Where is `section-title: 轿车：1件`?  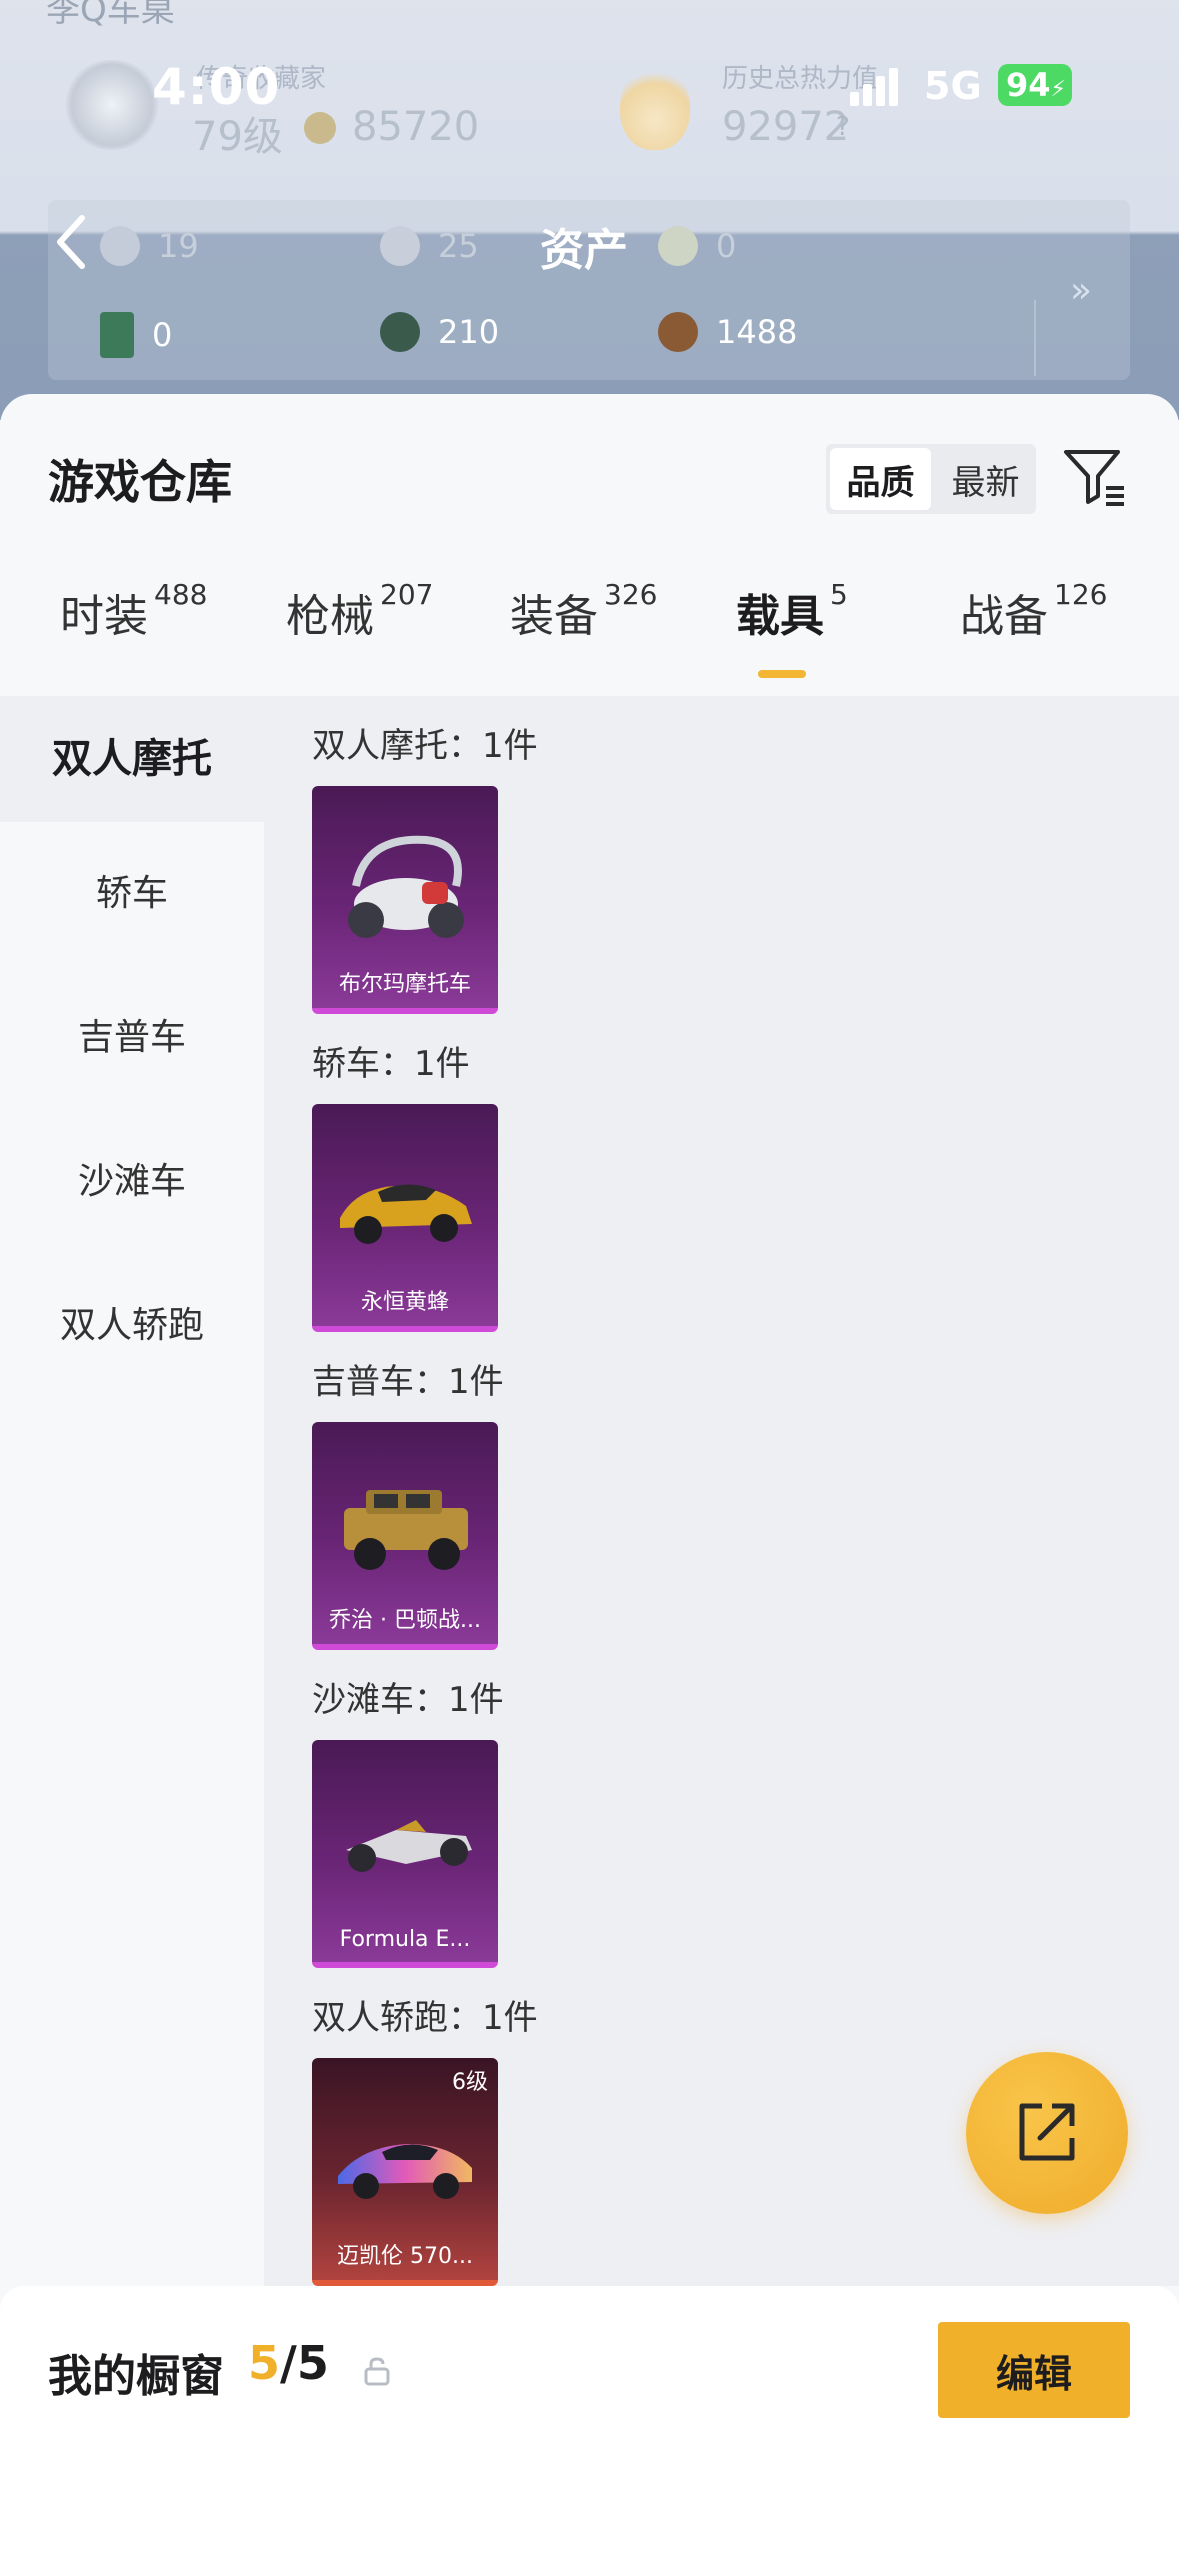
section-title: 轿车：1件 is located at coordinates (391, 1064).